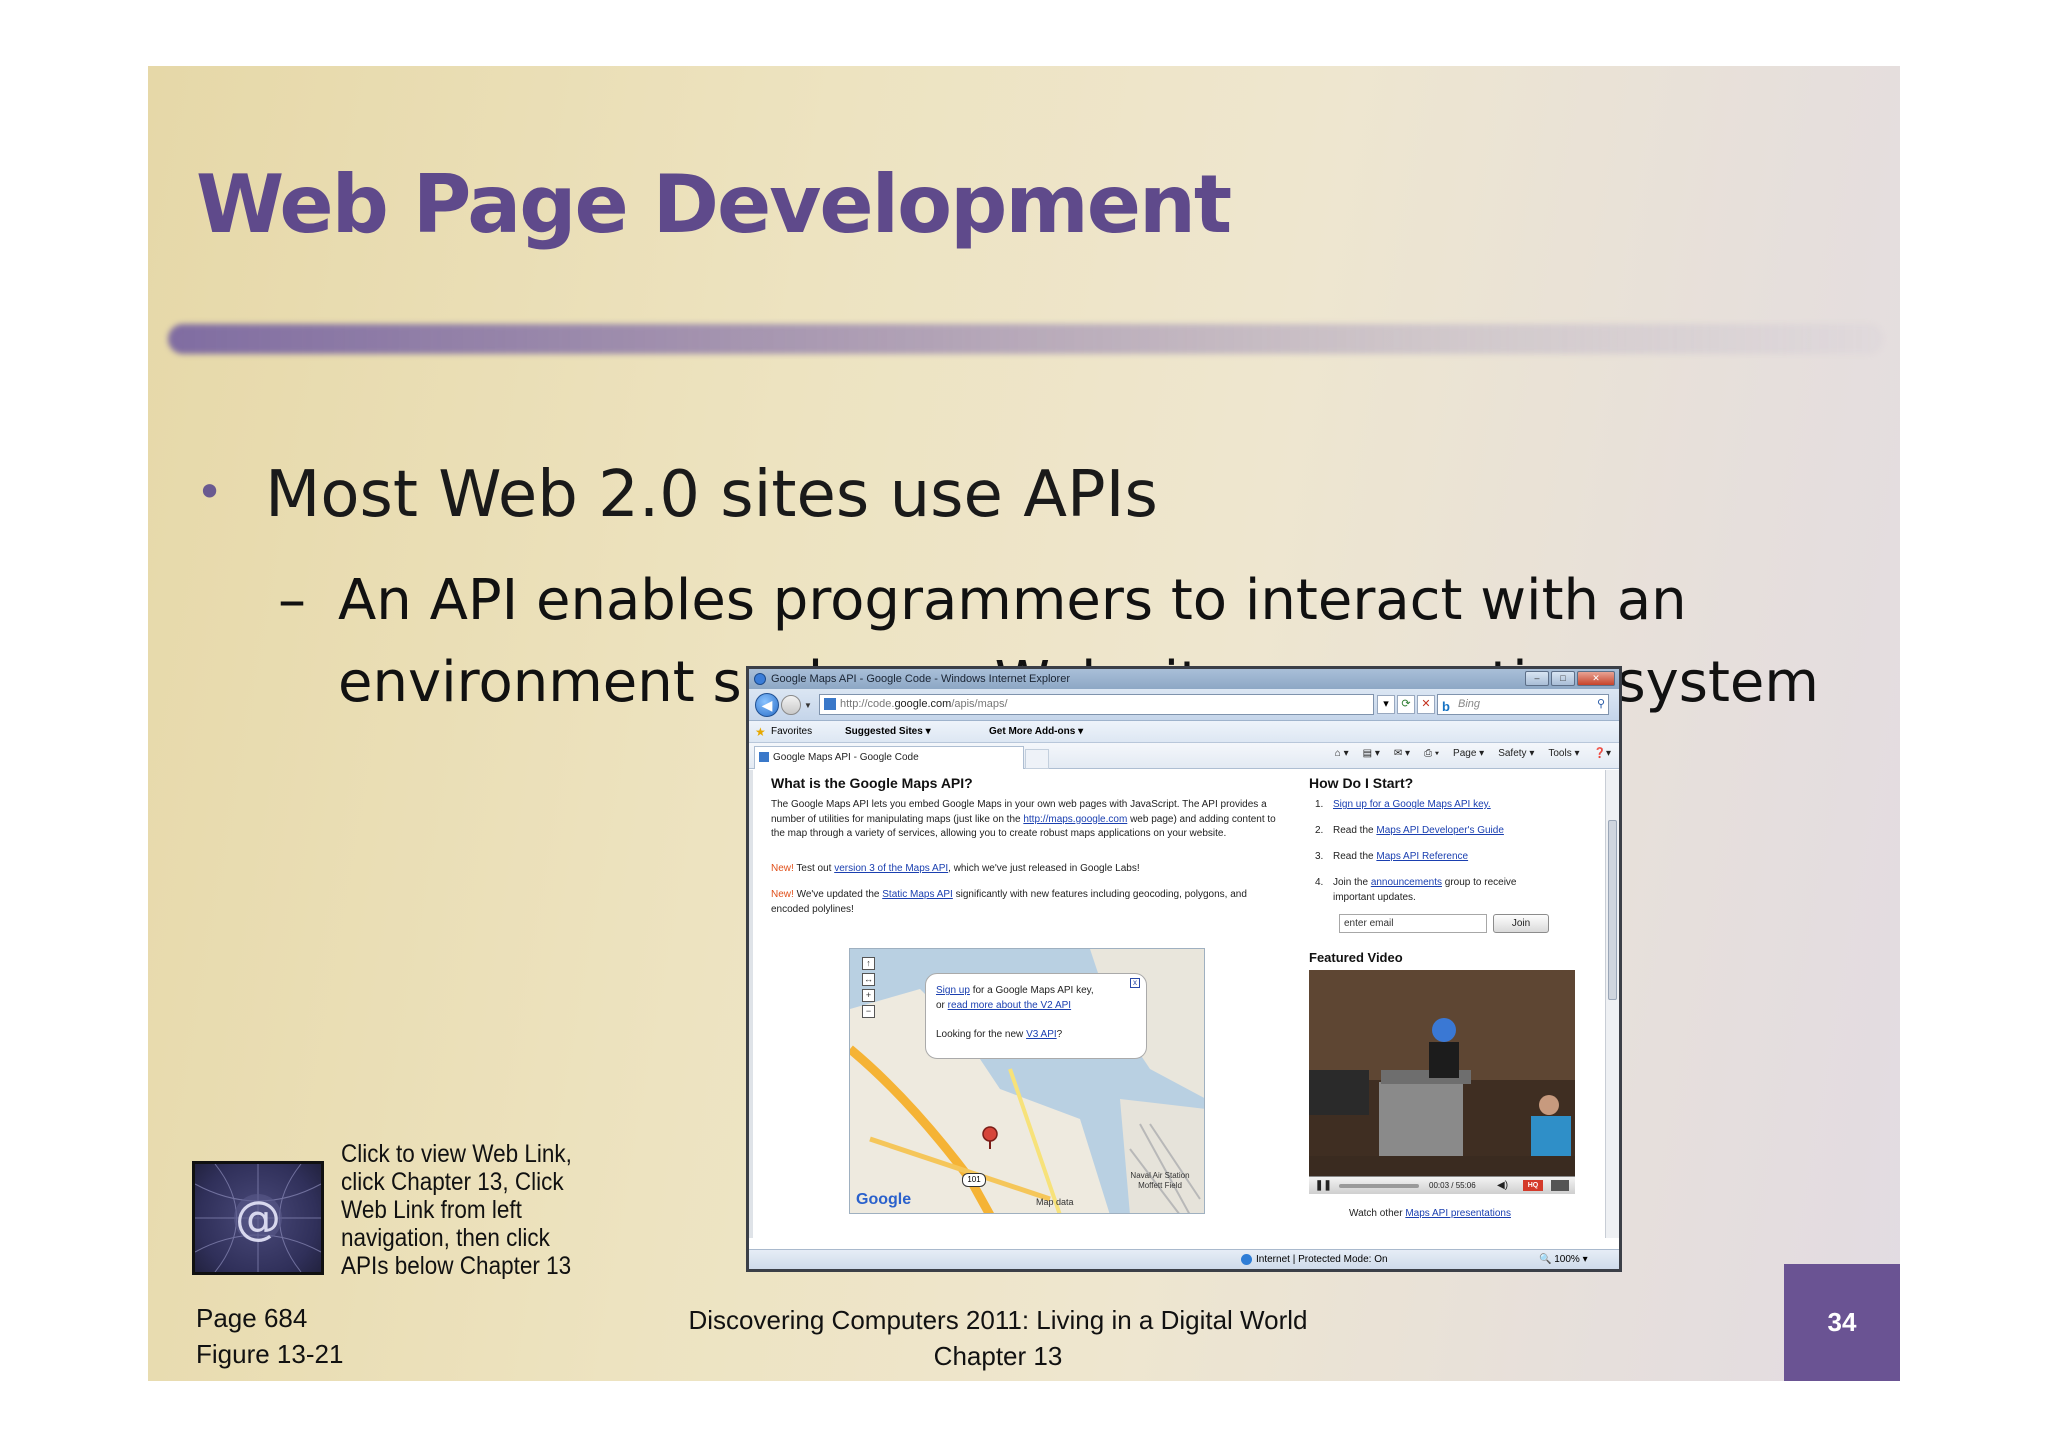 The image size is (2048, 1448). I want to click on help-icon: ❓▾, so click(1602, 753).